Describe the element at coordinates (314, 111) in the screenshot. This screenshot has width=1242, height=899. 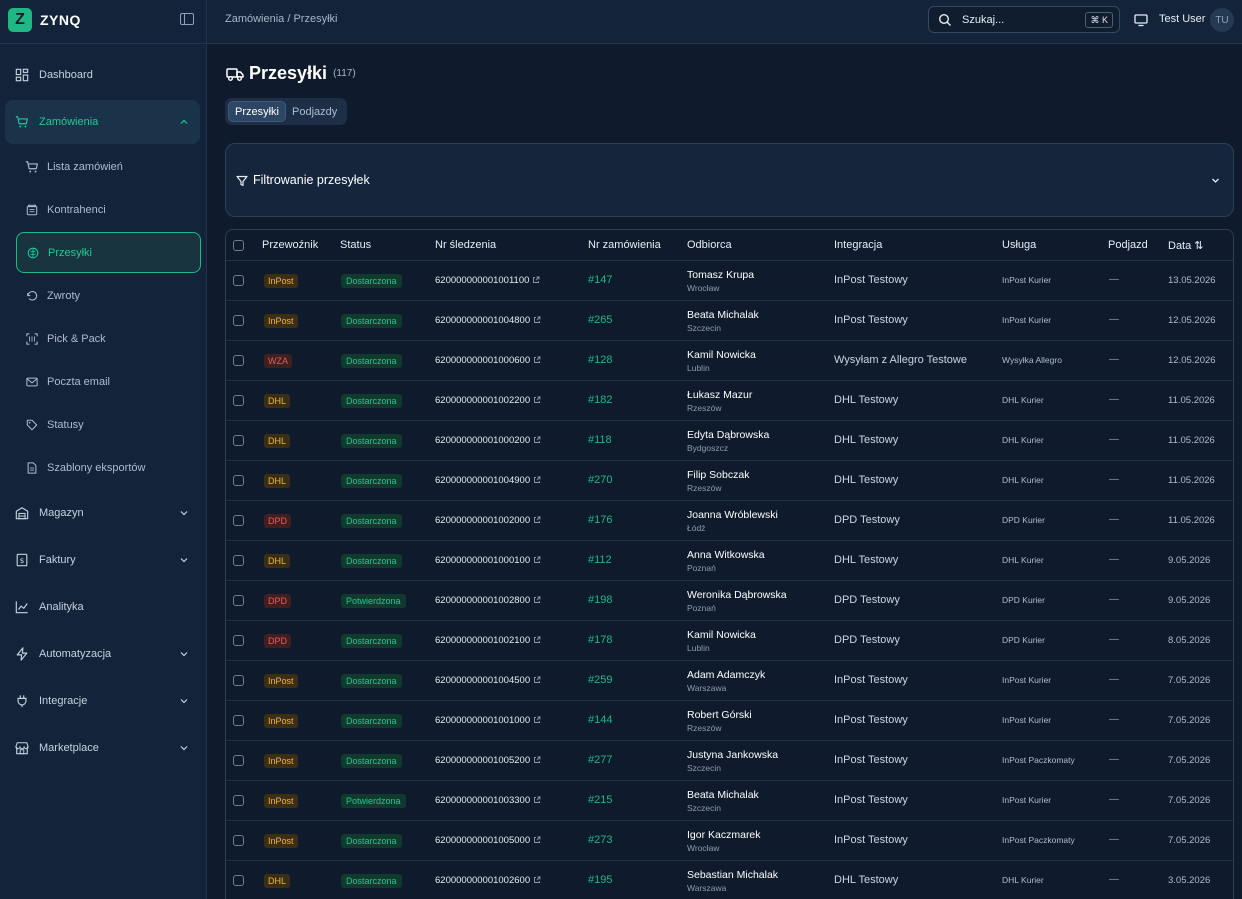
I see `tab-podjazdy: Podjazdy` at that location.